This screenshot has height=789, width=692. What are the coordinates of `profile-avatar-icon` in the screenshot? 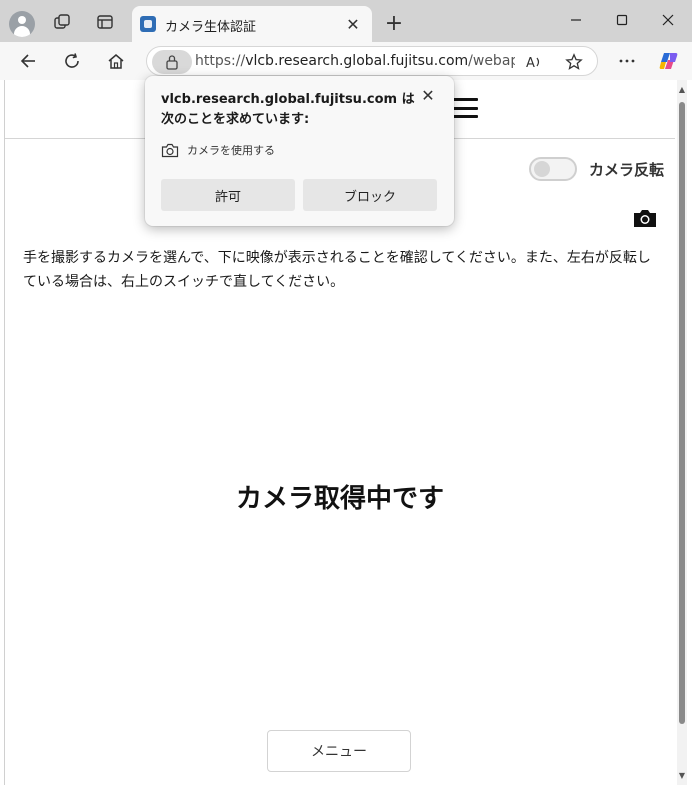 It's located at (22, 24).